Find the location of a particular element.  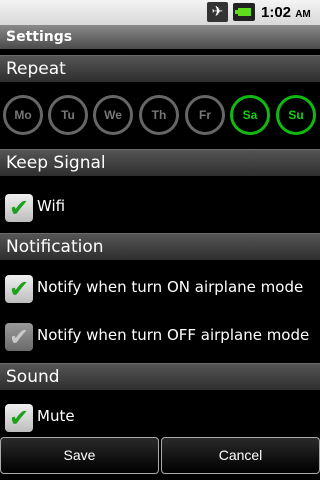

option-notify-on: ✔ Notify when turn ON airplane mode is located at coordinates (160, 289).